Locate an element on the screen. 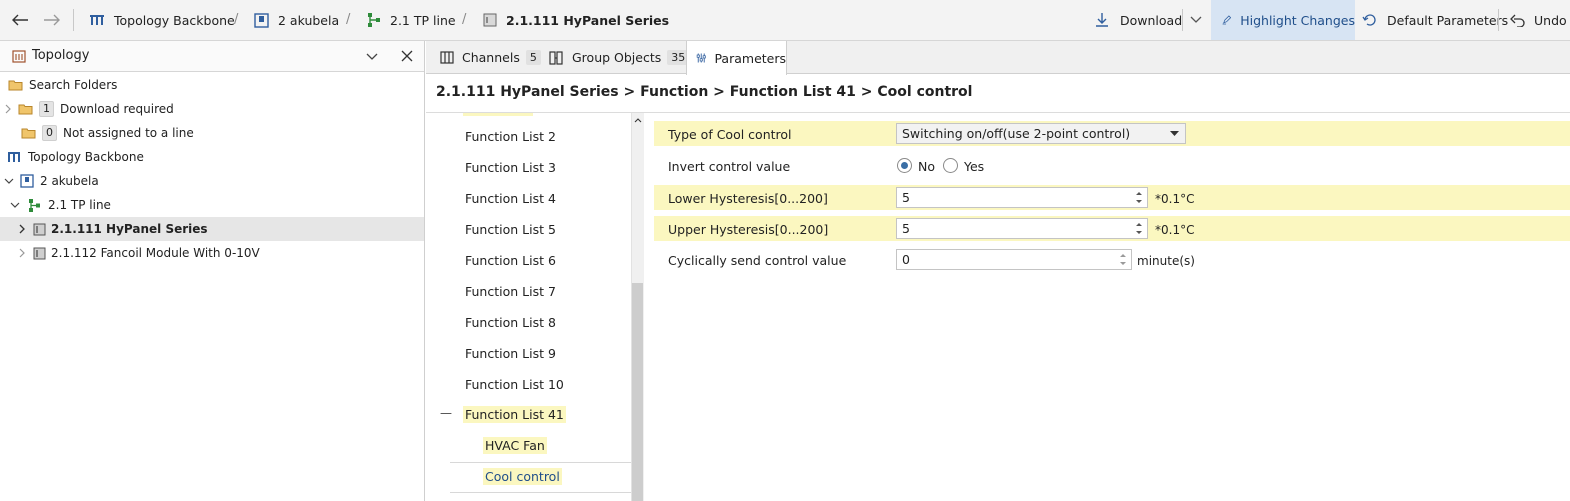  invert-no-radio is located at coordinates (904, 165).